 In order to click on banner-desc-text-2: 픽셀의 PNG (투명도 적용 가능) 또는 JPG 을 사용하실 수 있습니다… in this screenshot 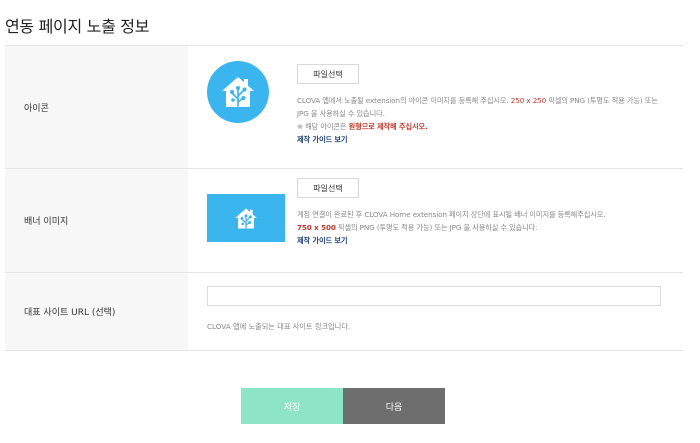, I will do `click(436, 227)`.